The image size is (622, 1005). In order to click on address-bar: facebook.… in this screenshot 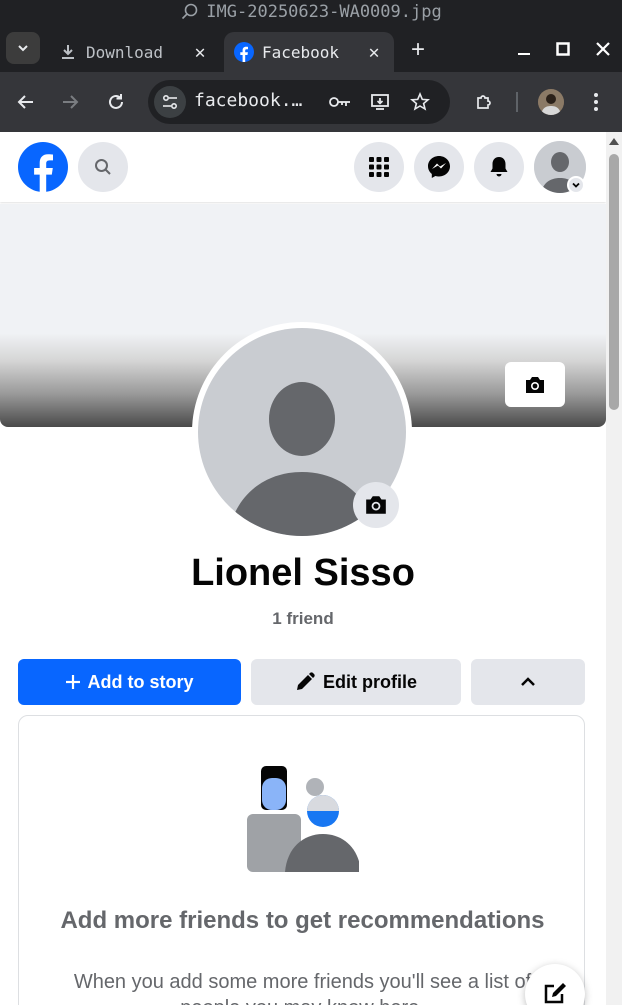, I will do `click(299, 102)`.